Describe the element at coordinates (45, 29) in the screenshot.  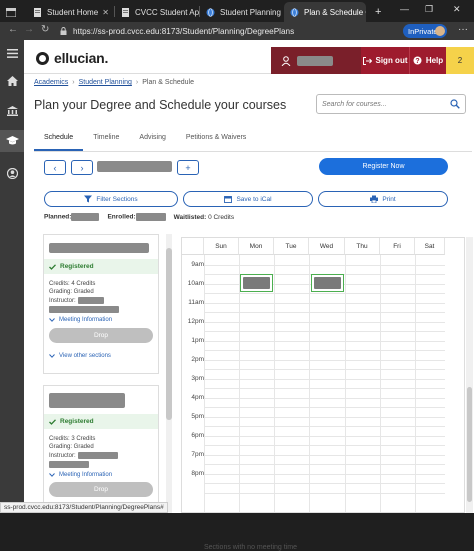
I see `refresh-icon: ↻` at that location.